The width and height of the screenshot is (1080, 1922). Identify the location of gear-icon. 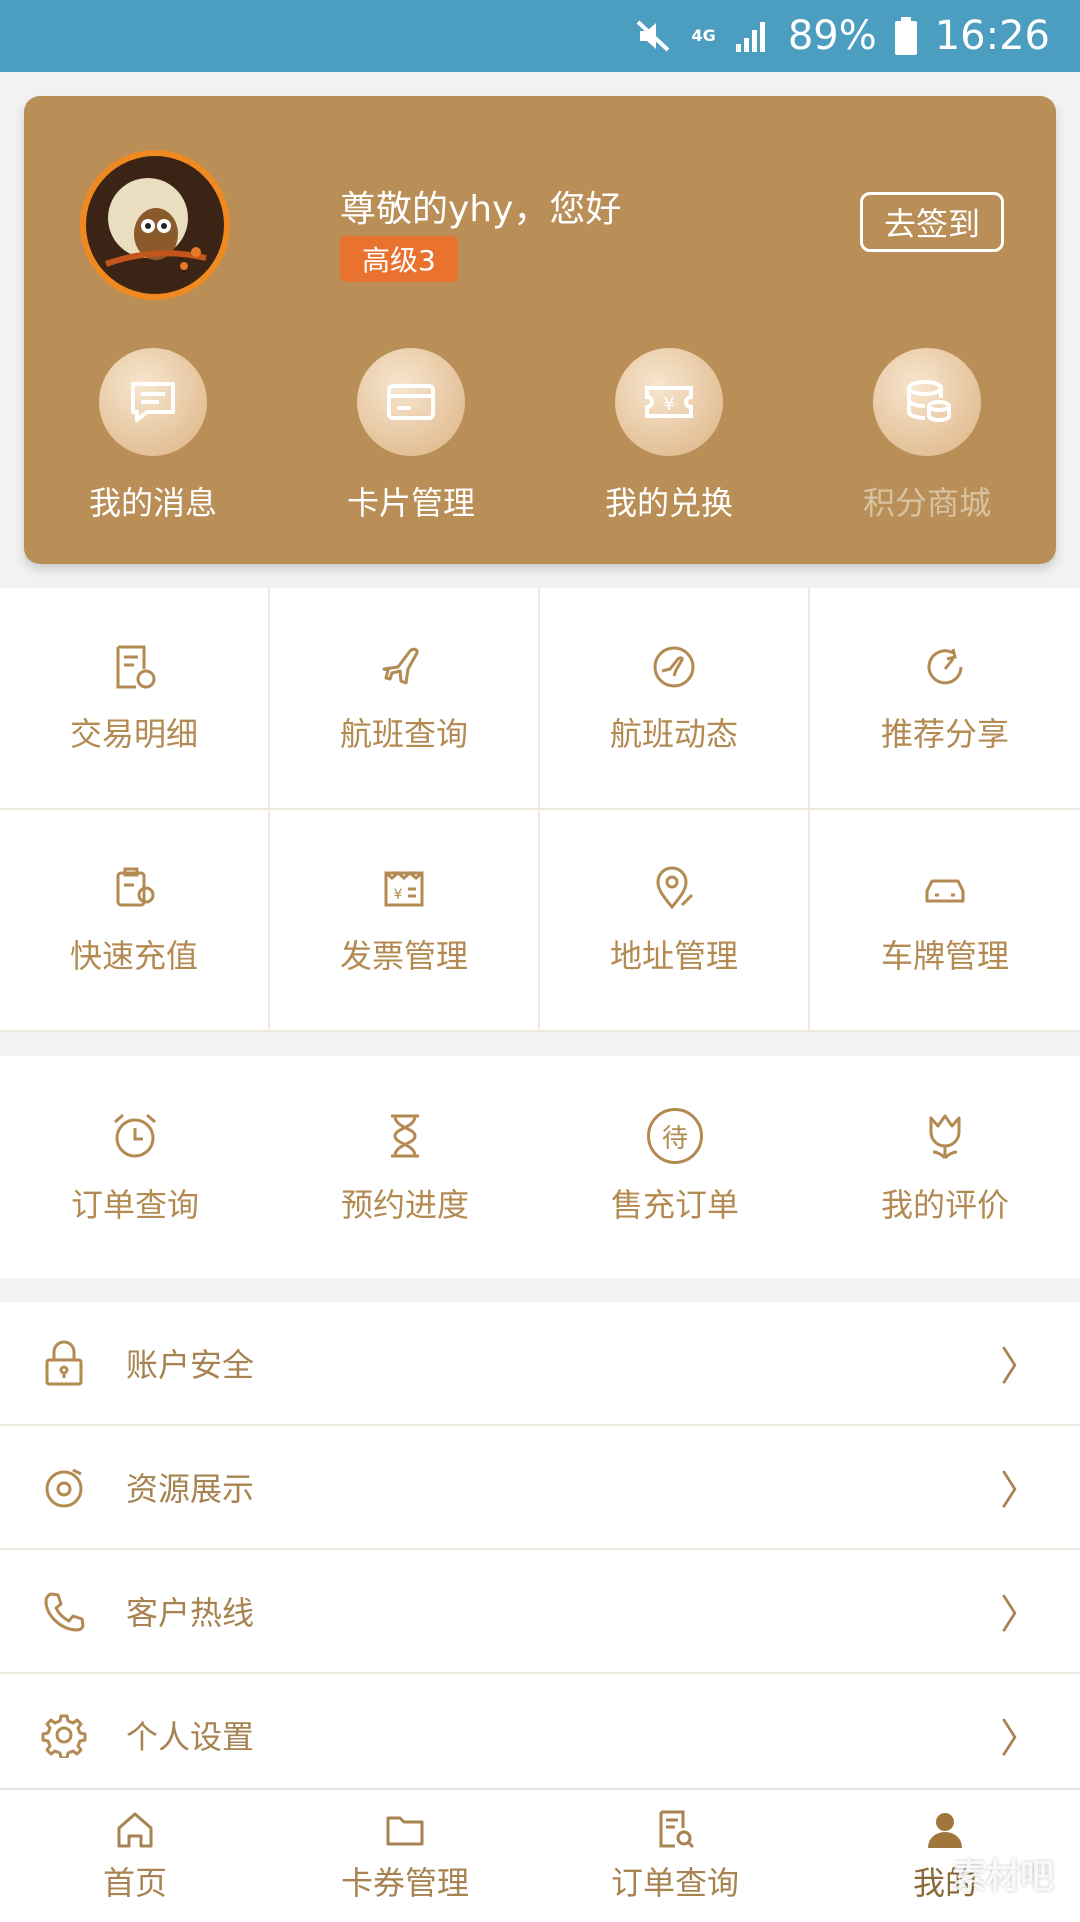
(64, 1735).